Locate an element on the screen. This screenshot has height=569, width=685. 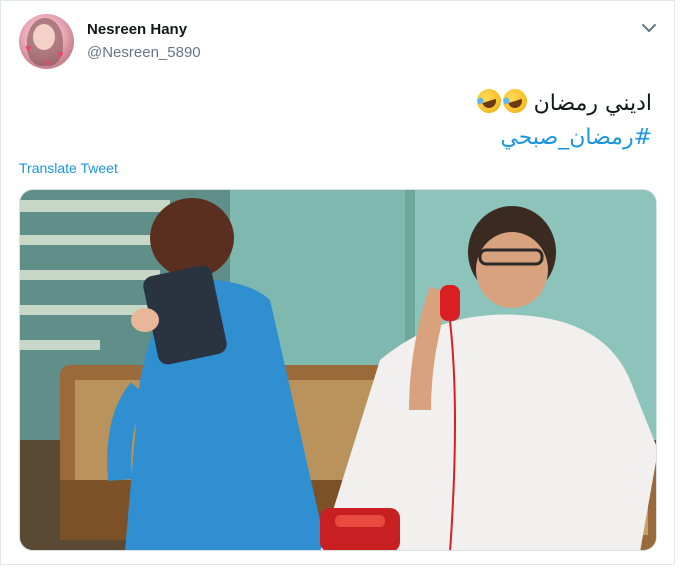
author-display-name: Nesreen Hany is located at coordinates (137, 29).